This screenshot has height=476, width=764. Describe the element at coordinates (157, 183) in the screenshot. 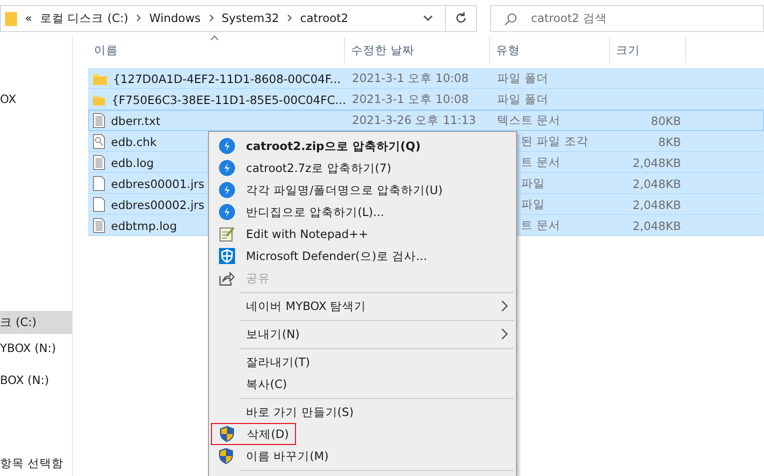

I see `file-name: edbres00001.jrs` at that location.